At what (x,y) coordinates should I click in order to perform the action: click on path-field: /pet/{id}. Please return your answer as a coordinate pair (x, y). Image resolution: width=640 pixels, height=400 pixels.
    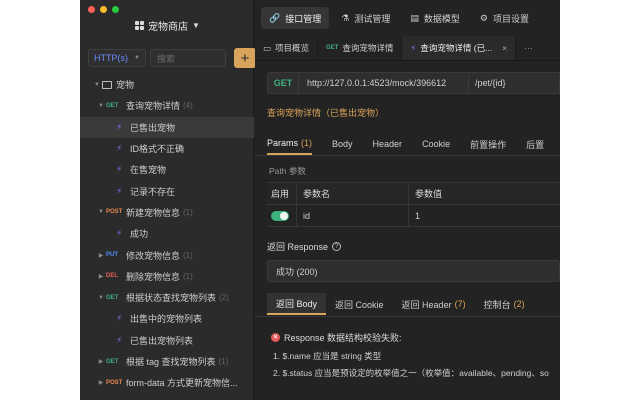
    Looking at the image, I should click on (514, 83).